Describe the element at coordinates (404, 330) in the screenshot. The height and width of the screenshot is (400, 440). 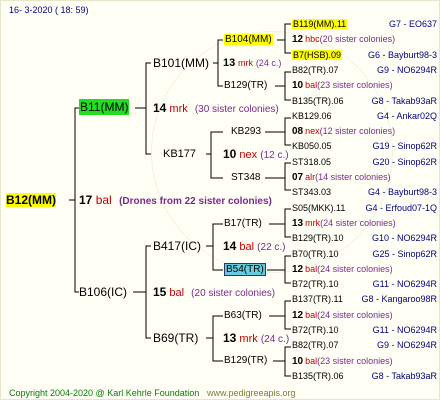
I see `gen4-origin: G11 - NO6294R` at that location.